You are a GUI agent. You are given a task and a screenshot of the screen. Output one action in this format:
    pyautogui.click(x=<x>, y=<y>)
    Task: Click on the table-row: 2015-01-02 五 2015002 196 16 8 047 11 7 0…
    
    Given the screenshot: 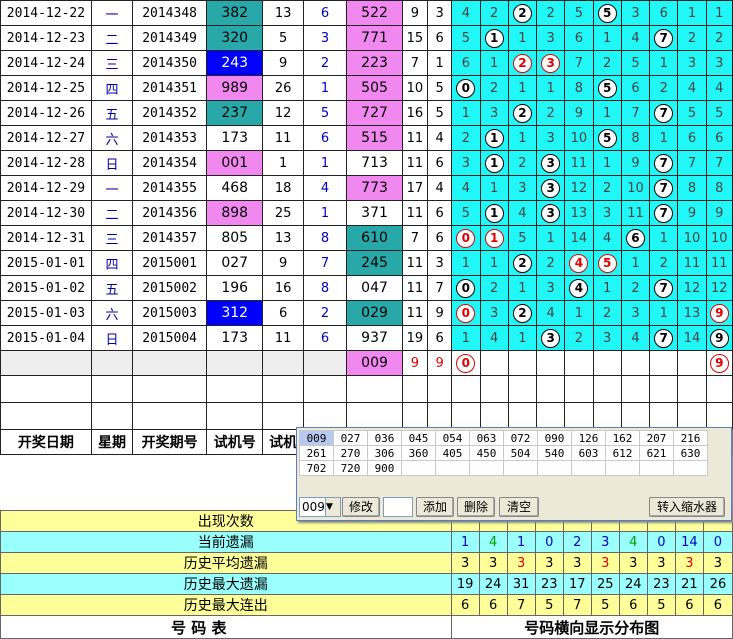 What is the action you would take?
    pyautogui.click(x=366, y=288)
    